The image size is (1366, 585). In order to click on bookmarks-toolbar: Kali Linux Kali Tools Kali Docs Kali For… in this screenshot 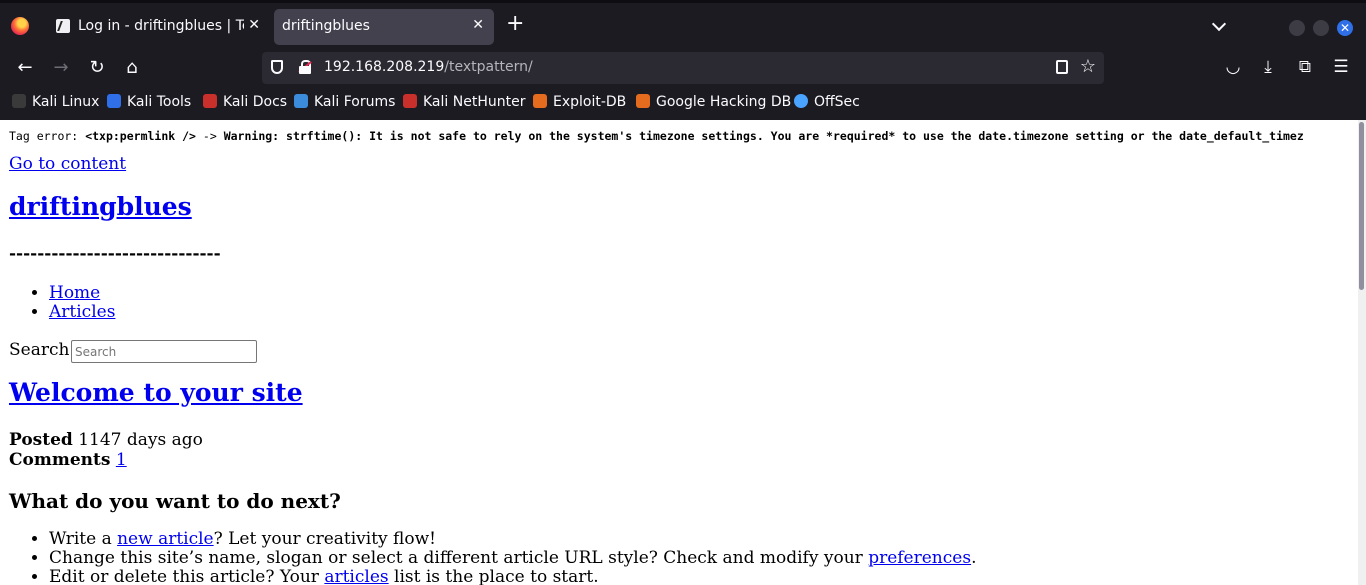, I will do `click(683, 105)`.